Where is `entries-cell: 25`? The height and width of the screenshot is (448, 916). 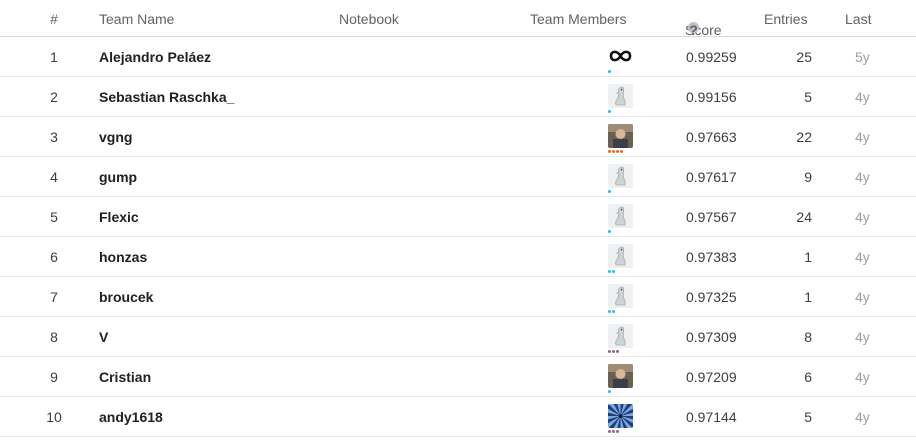
entries-cell: 25 is located at coordinates (804, 57).